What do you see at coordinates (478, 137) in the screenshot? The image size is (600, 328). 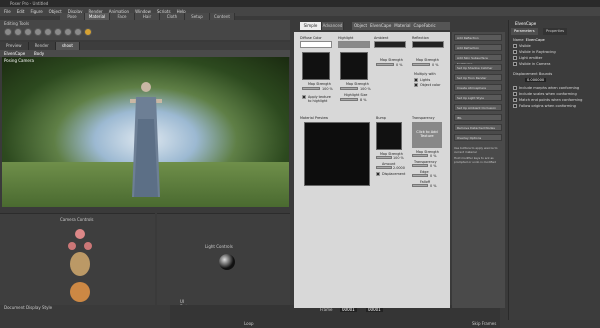 I see `overlay-options-button: Overlay Options` at bounding box center [478, 137].